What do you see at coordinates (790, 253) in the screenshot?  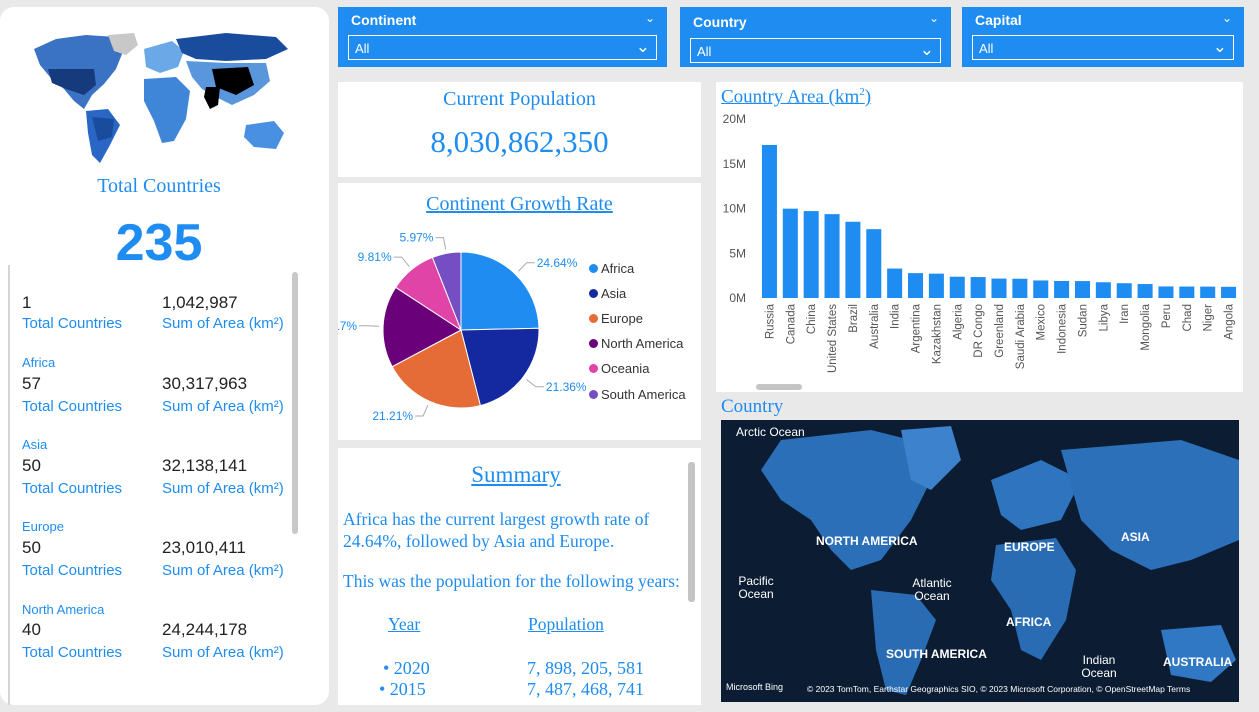 I see `bar-canada` at bounding box center [790, 253].